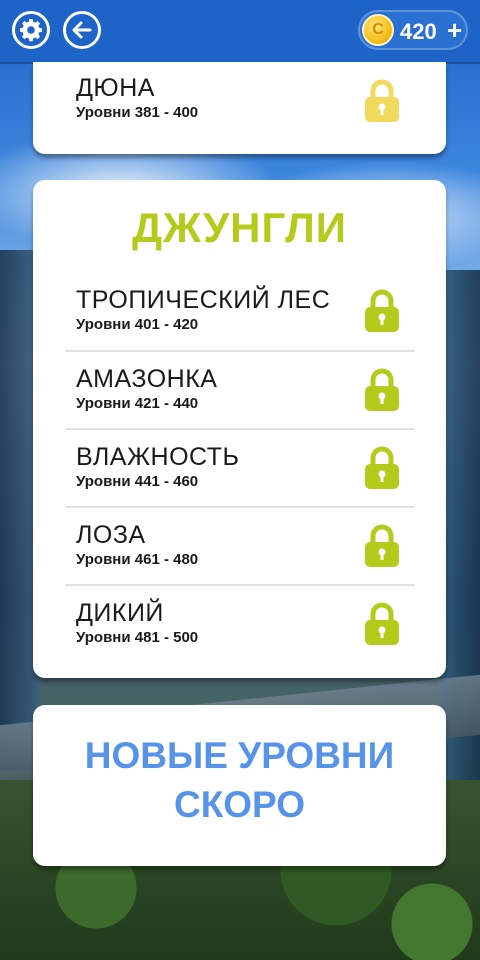 The width and height of the screenshot is (480, 960). What do you see at coordinates (378, 30) in the screenshot?
I see `coin-icon: C` at bounding box center [378, 30].